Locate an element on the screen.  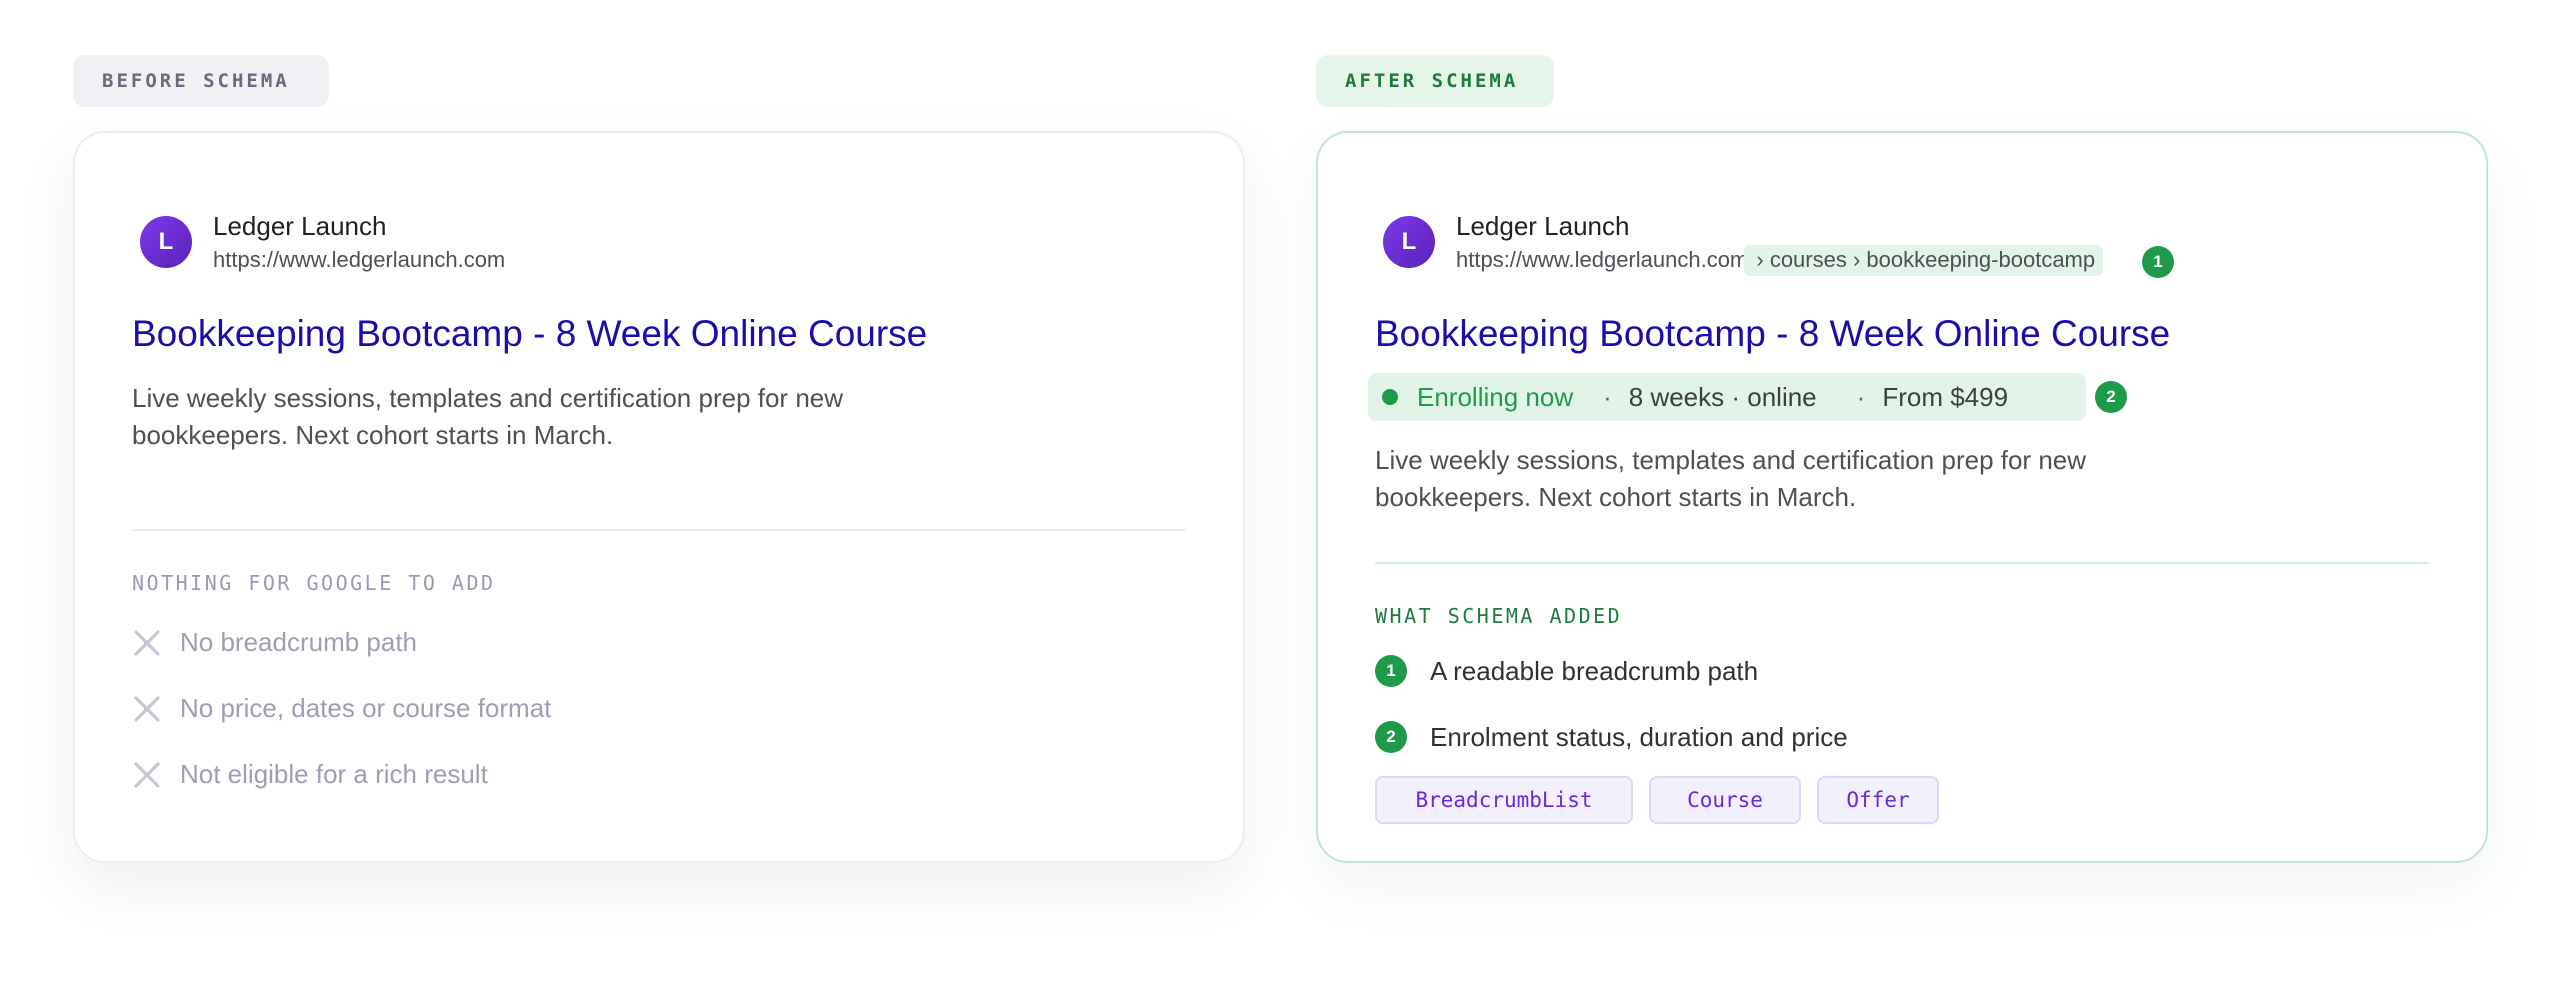
callout-badge-1: 1 is located at coordinates (2158, 262).